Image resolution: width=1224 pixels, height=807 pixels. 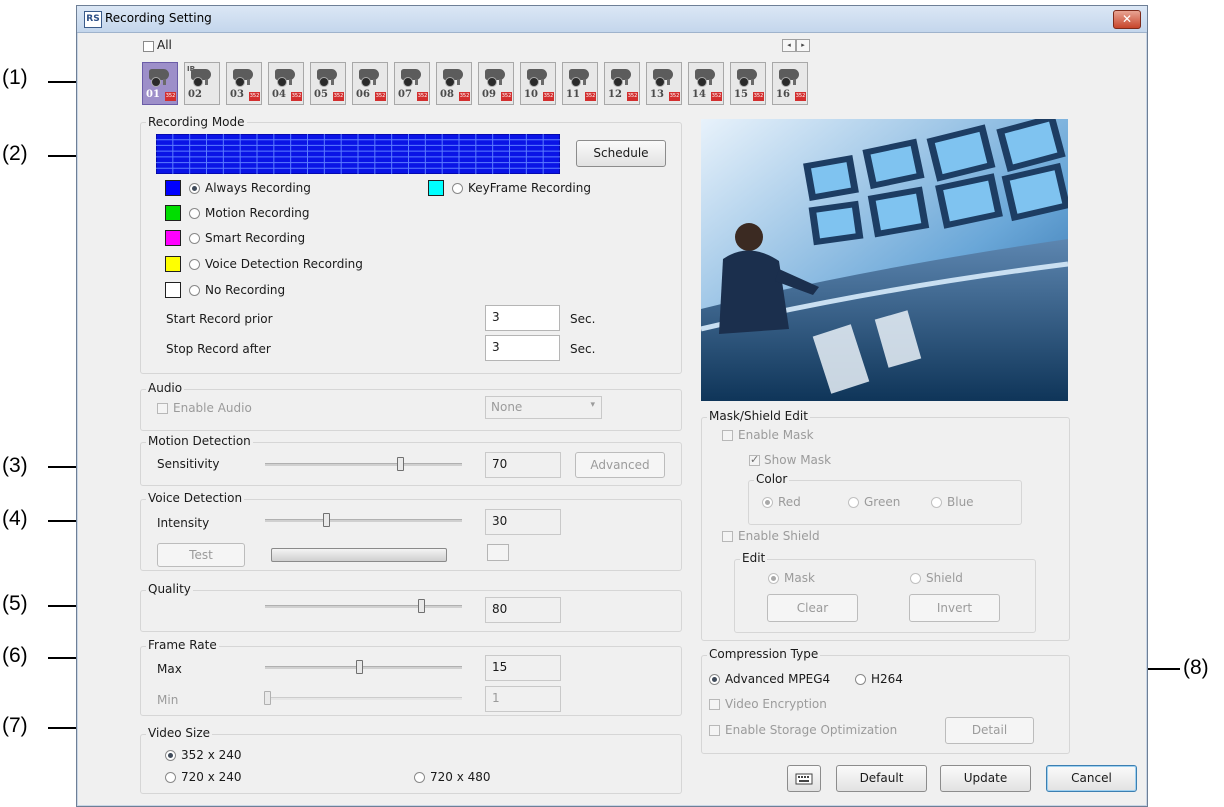 What do you see at coordinates (148, 46) in the screenshot?
I see `all-channels-checkbox` at bounding box center [148, 46].